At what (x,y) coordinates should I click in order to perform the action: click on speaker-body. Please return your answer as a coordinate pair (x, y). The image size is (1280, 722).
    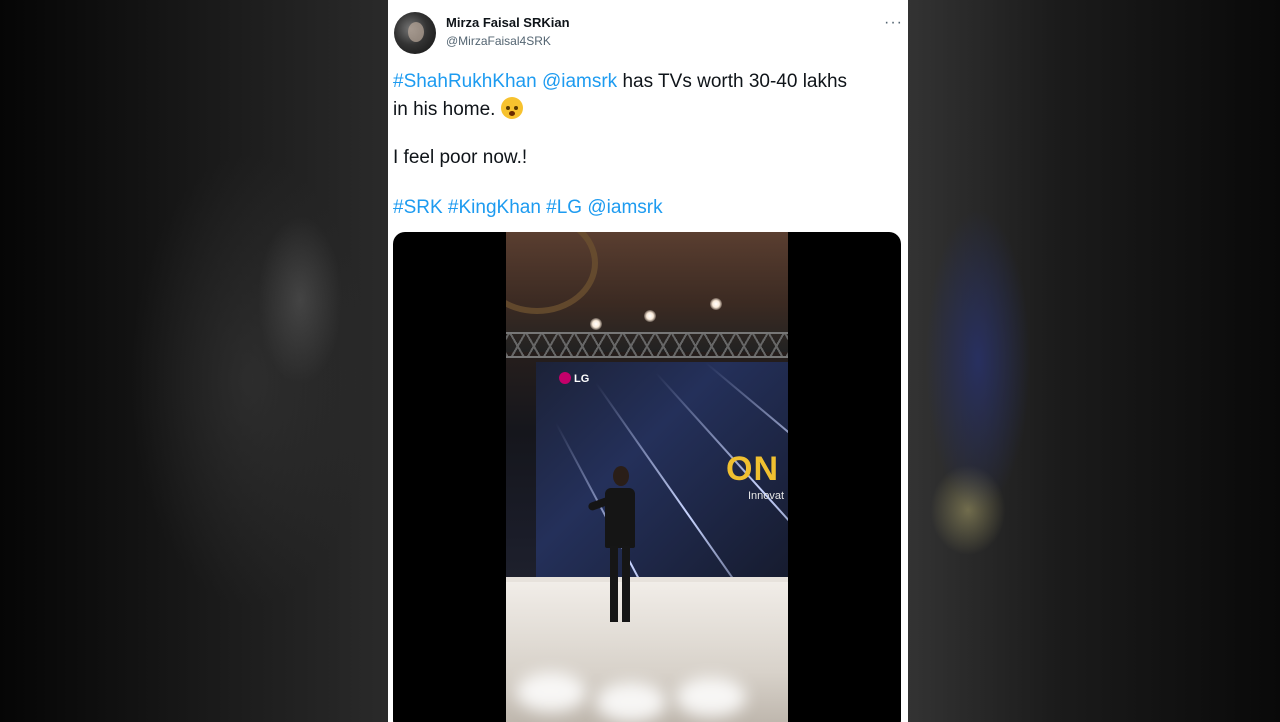
    Looking at the image, I should click on (620, 518).